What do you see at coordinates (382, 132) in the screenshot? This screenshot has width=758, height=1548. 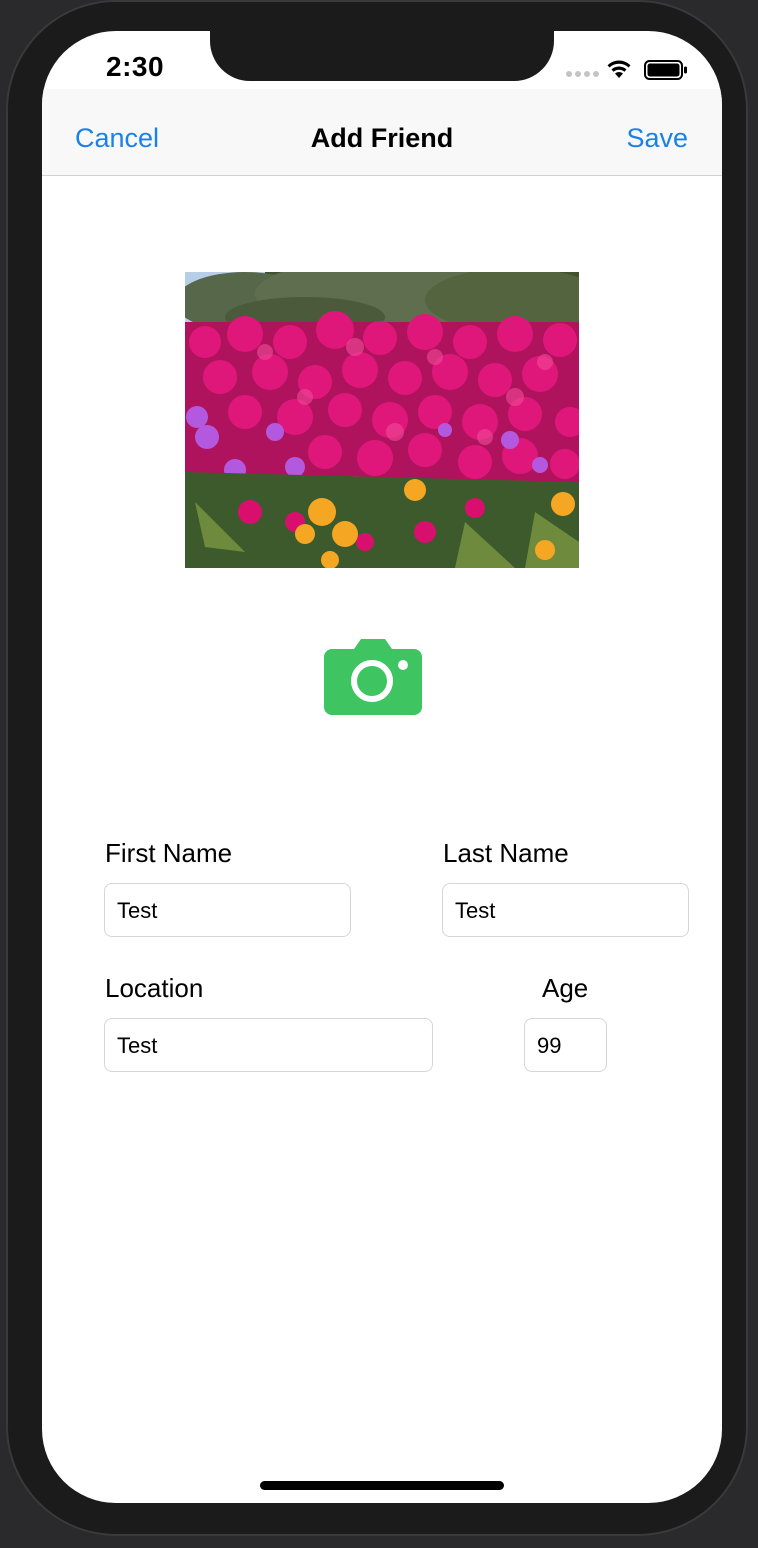 I see `navigation-bar: Add Friend Cancel Save` at bounding box center [382, 132].